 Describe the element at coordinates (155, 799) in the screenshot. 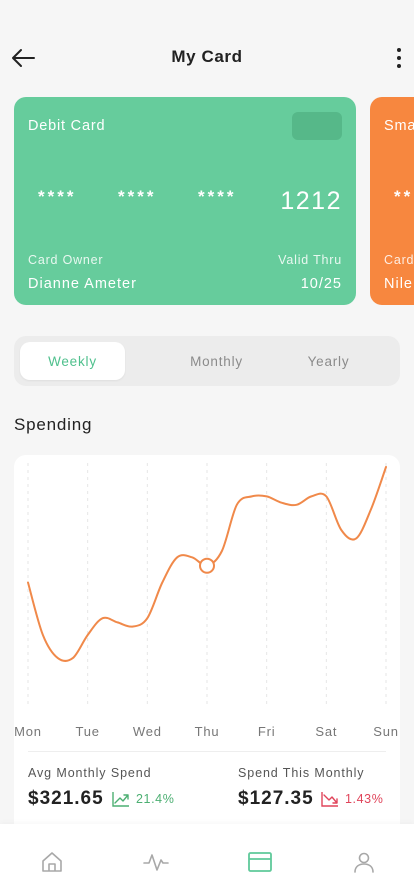

I see `avg-monthly-change-value: 21.4%` at that location.